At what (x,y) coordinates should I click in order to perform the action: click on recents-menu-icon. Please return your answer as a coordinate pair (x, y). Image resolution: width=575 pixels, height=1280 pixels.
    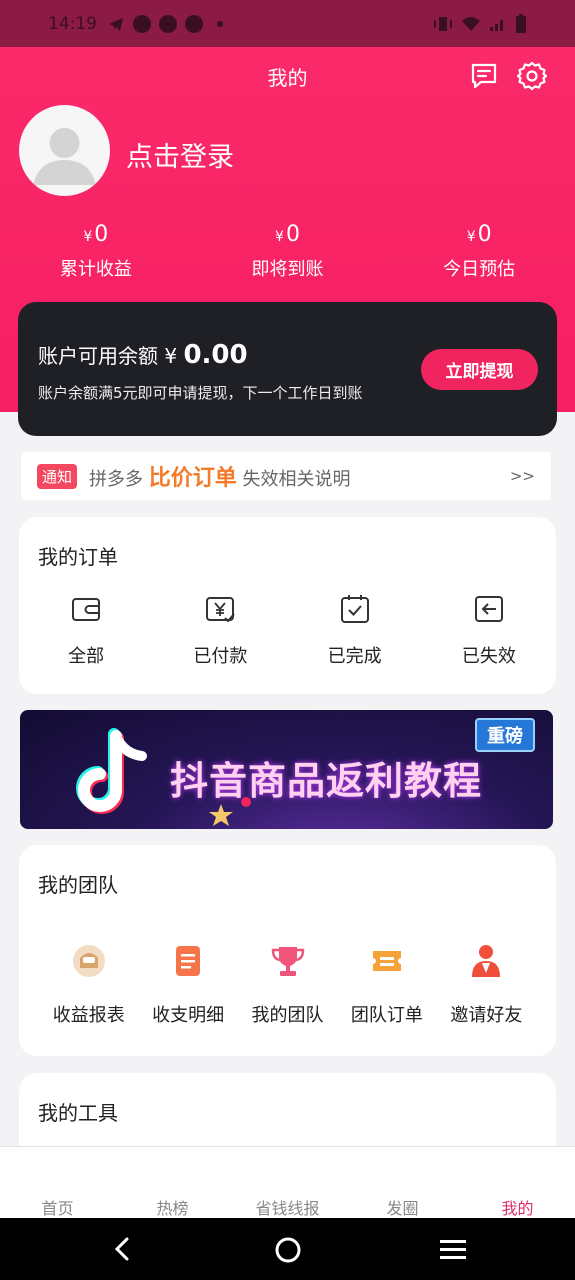
    Looking at the image, I should click on (453, 1250).